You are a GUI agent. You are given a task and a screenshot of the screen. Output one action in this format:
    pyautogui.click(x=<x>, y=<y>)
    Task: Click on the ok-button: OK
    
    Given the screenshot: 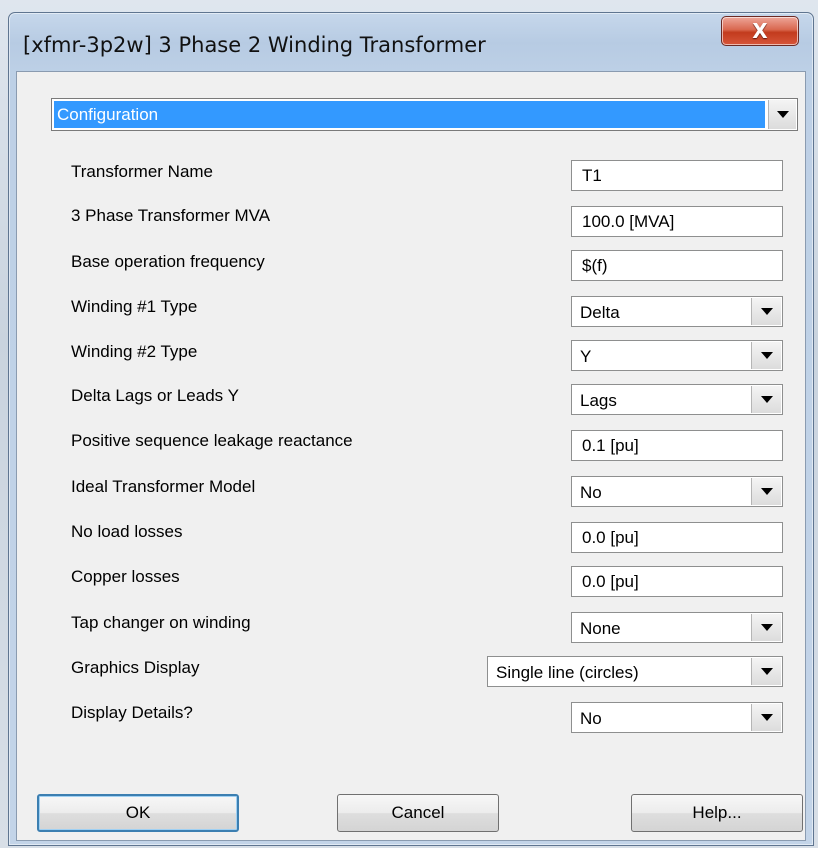 What is the action you would take?
    pyautogui.click(x=138, y=813)
    